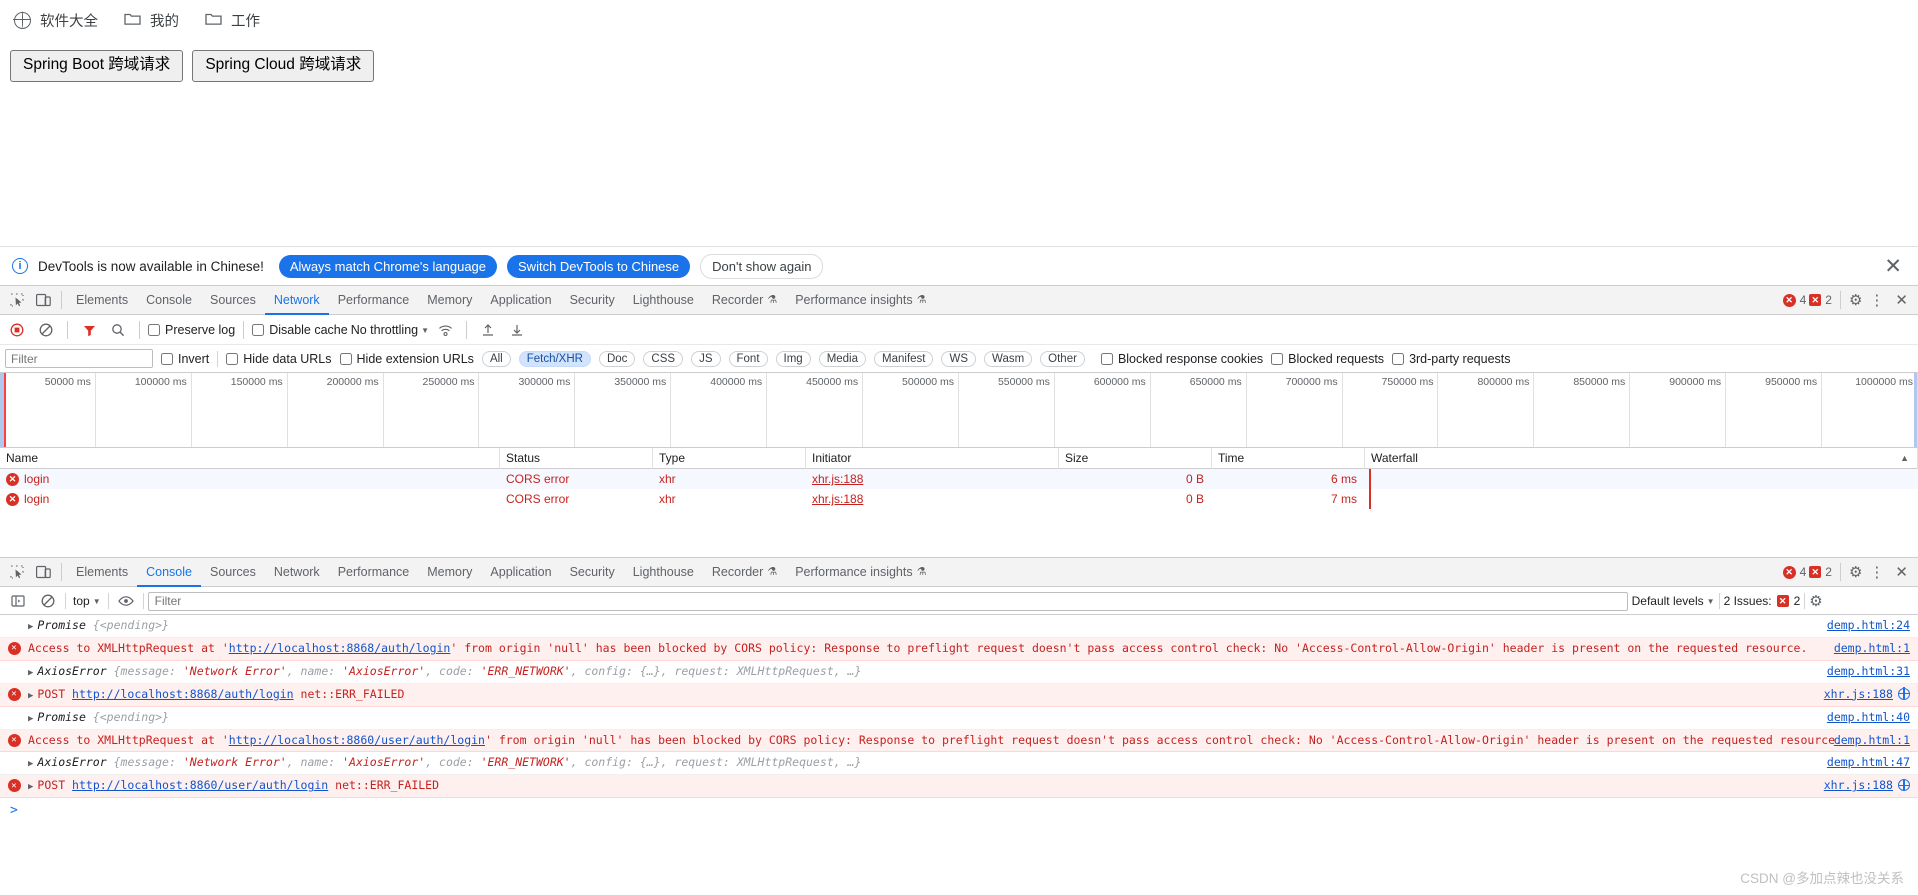  What do you see at coordinates (762, 266) in the screenshot?
I see `dont-show-again-button: Don't show again` at bounding box center [762, 266].